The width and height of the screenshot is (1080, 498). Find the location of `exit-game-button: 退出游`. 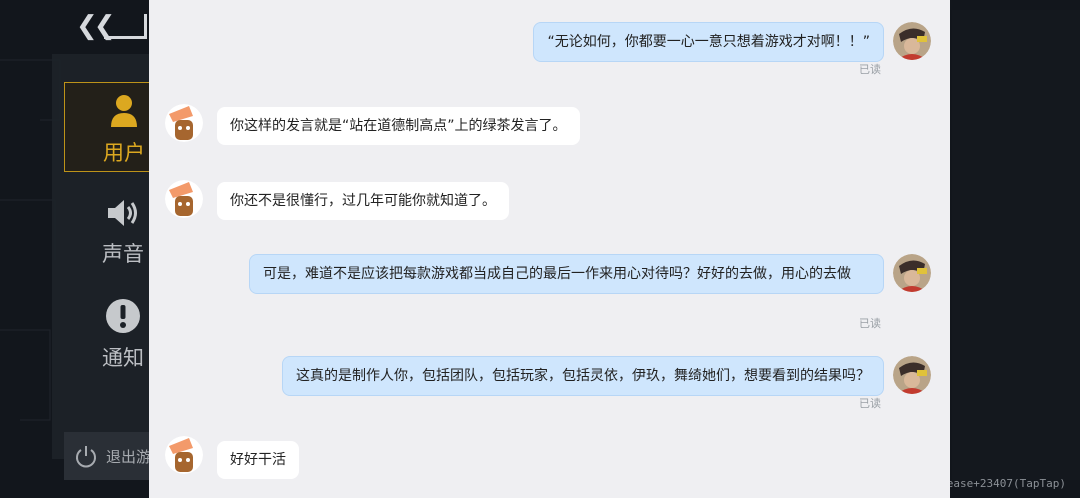

exit-game-button: 退出游 is located at coordinates (108, 456).